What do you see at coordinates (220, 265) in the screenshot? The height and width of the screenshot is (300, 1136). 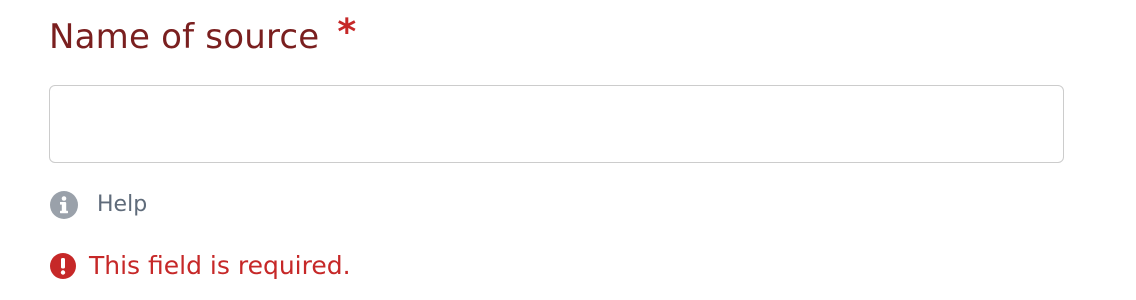 I see `error-message: This field is required.` at bounding box center [220, 265].